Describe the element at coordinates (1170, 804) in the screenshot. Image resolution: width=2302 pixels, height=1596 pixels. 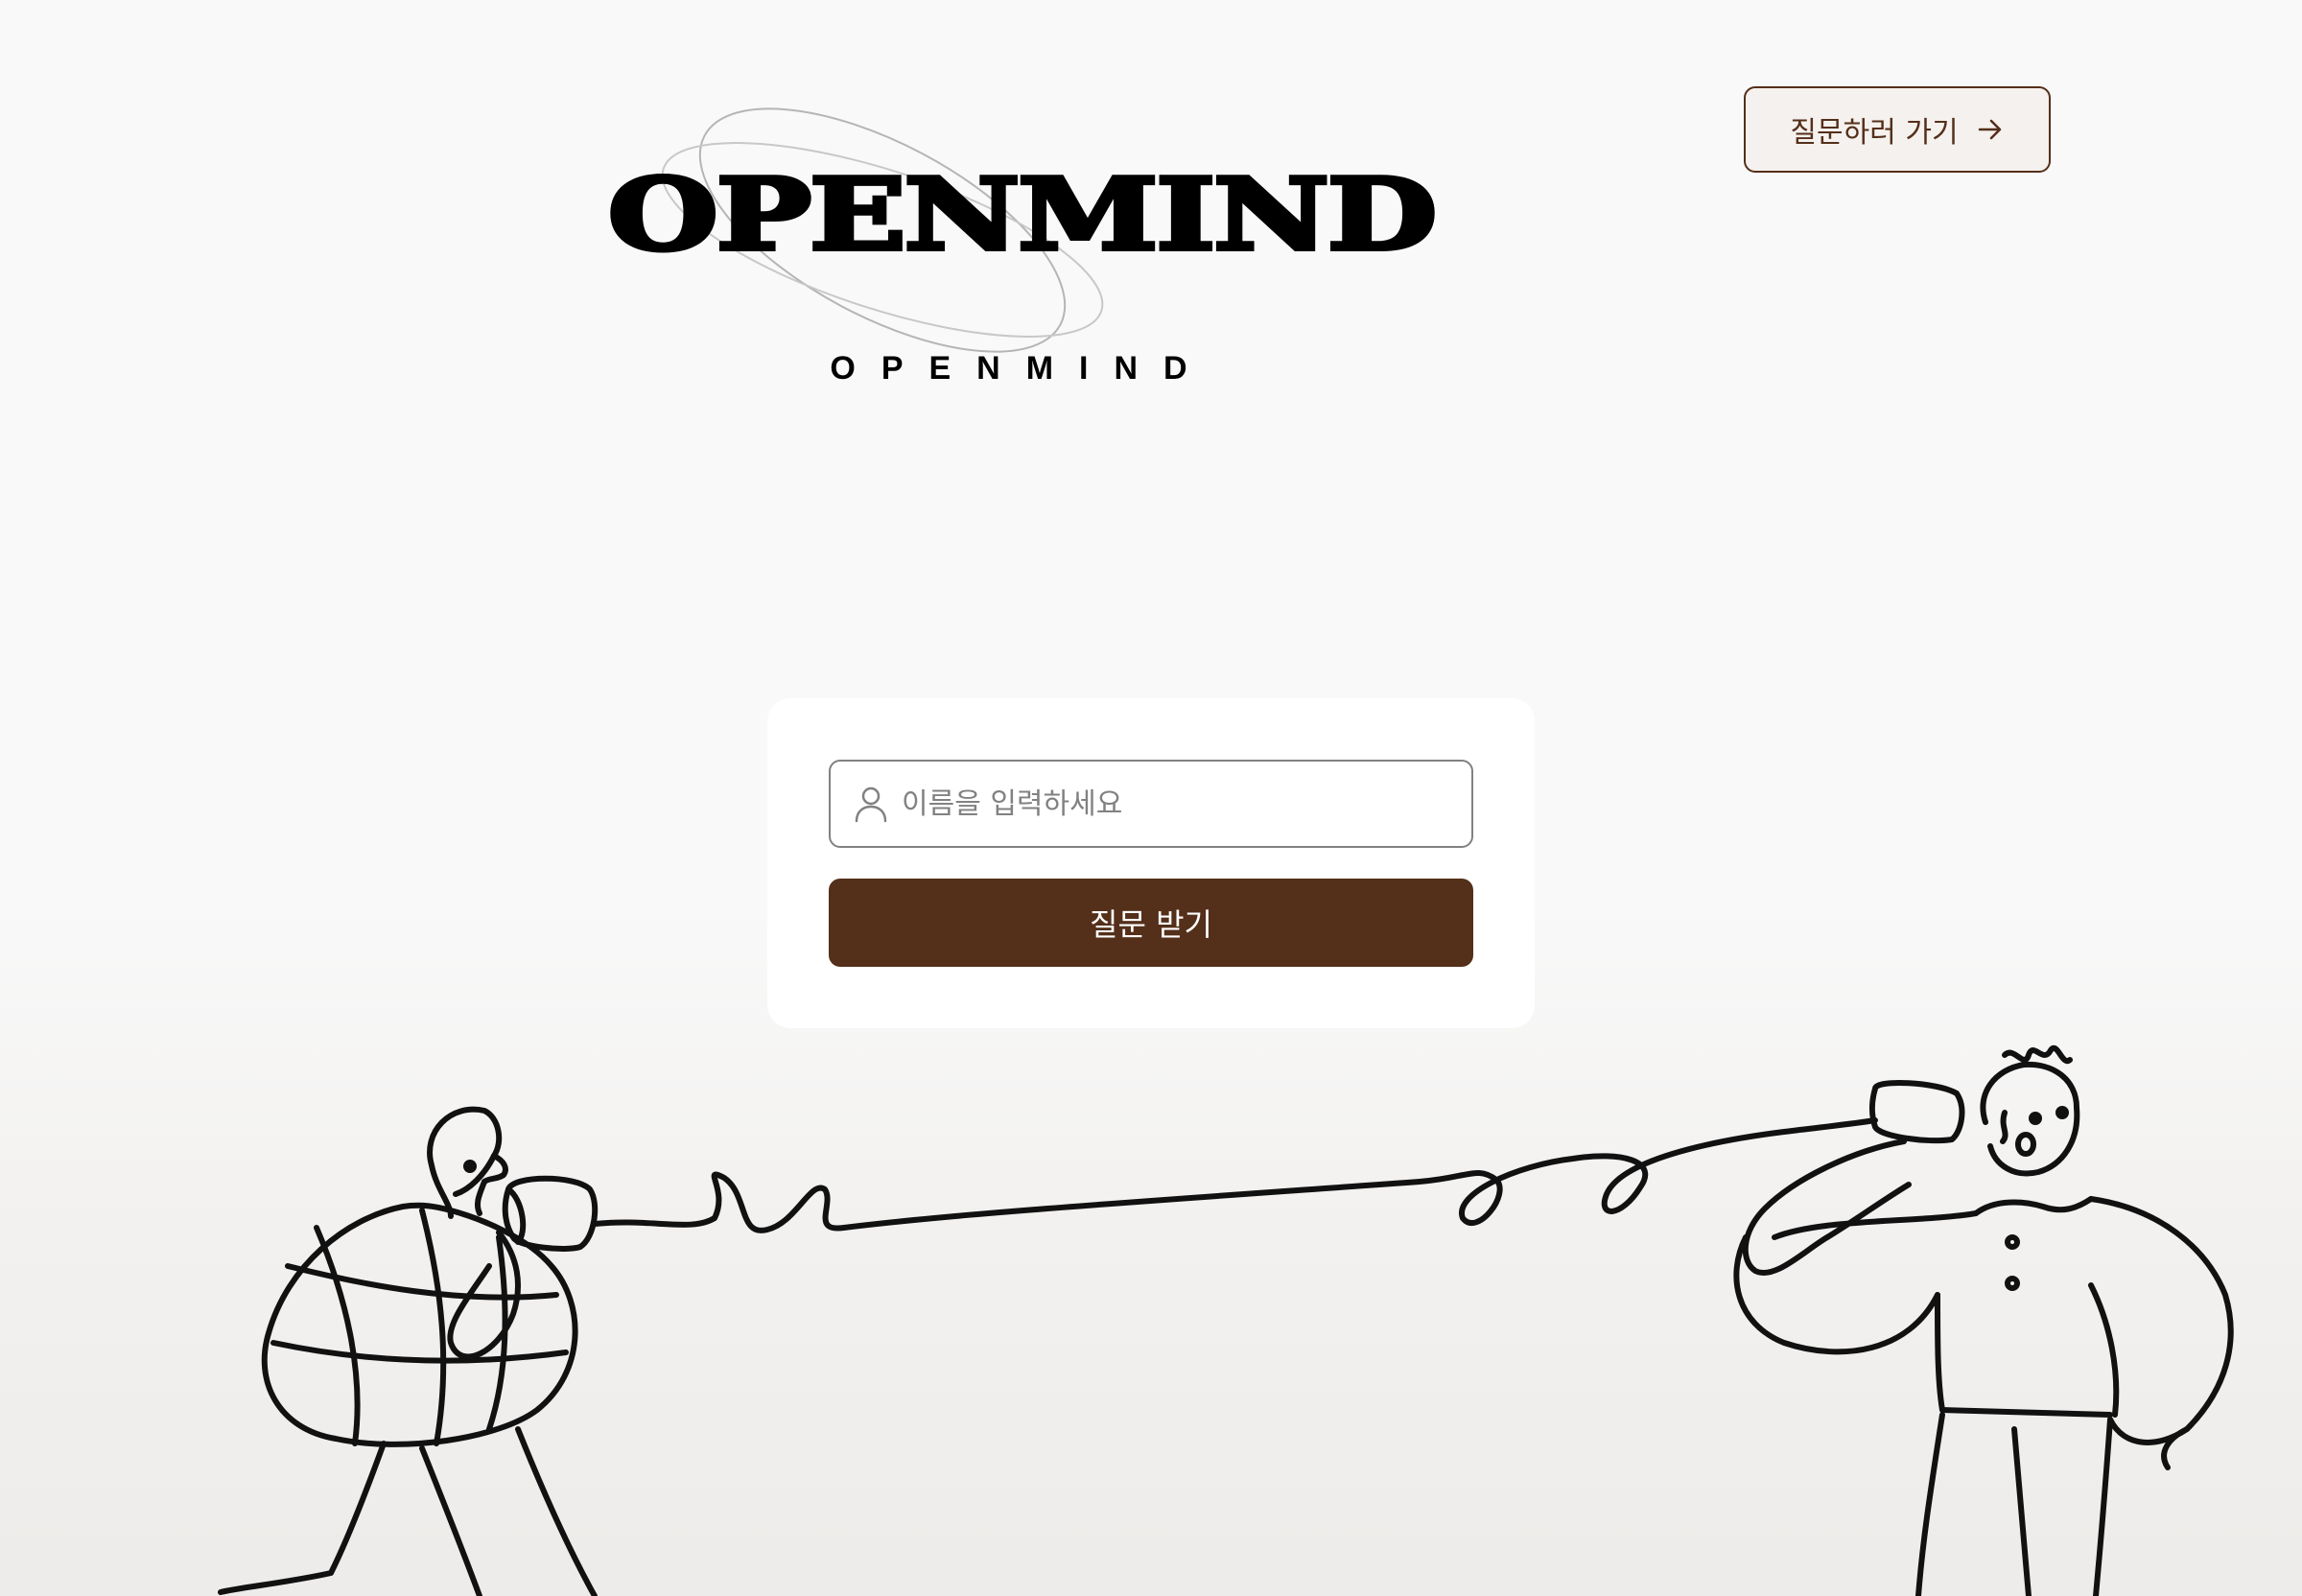
I see `name-input` at that location.